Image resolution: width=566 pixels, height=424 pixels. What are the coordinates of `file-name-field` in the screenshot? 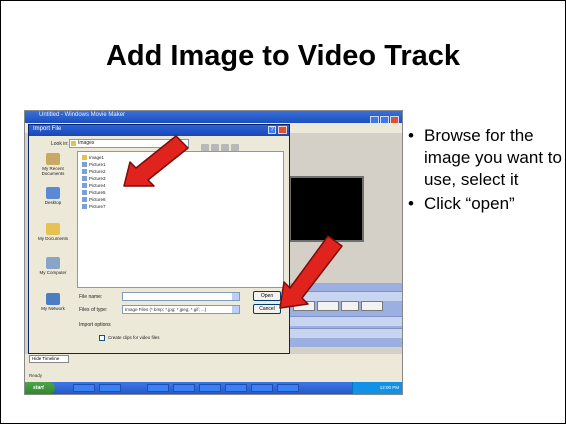 It's located at (181, 296).